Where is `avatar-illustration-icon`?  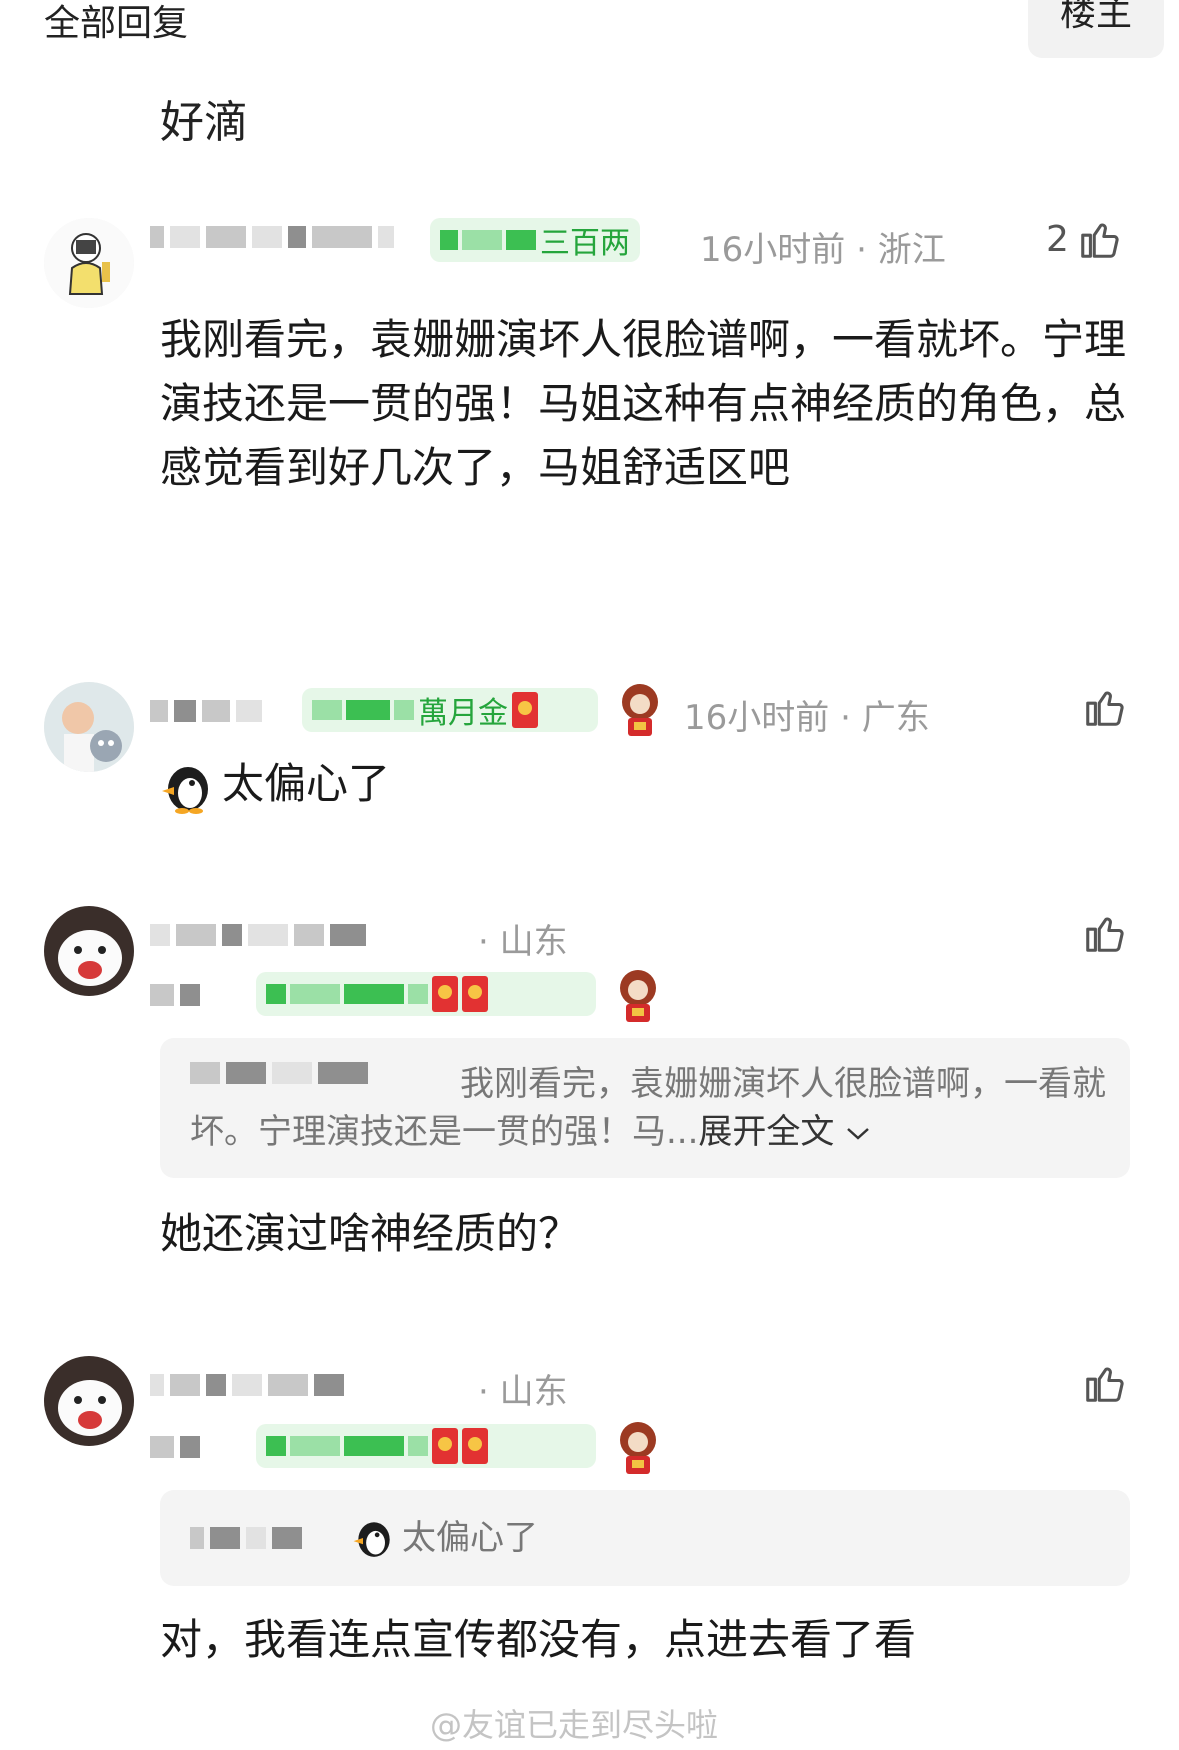 avatar-illustration-icon is located at coordinates (89, 263).